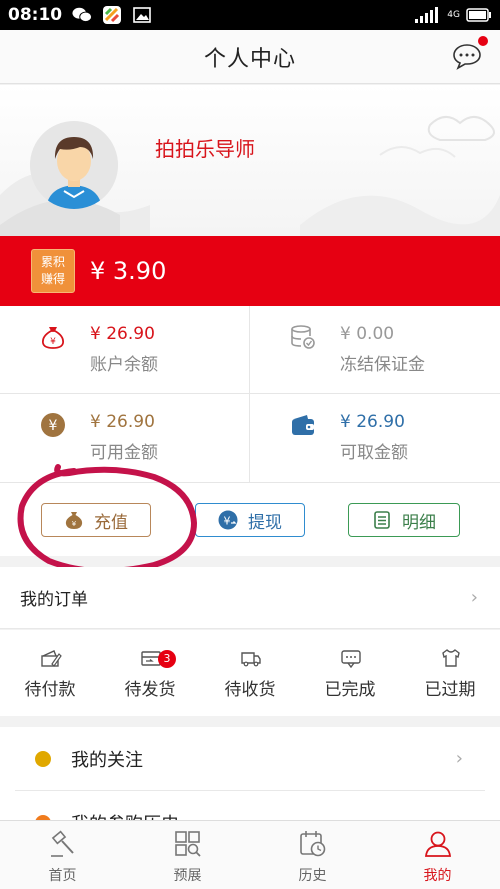  Describe the element at coordinates (54, 600) in the screenshot. I see `my-orders-title: 我的订单` at that location.